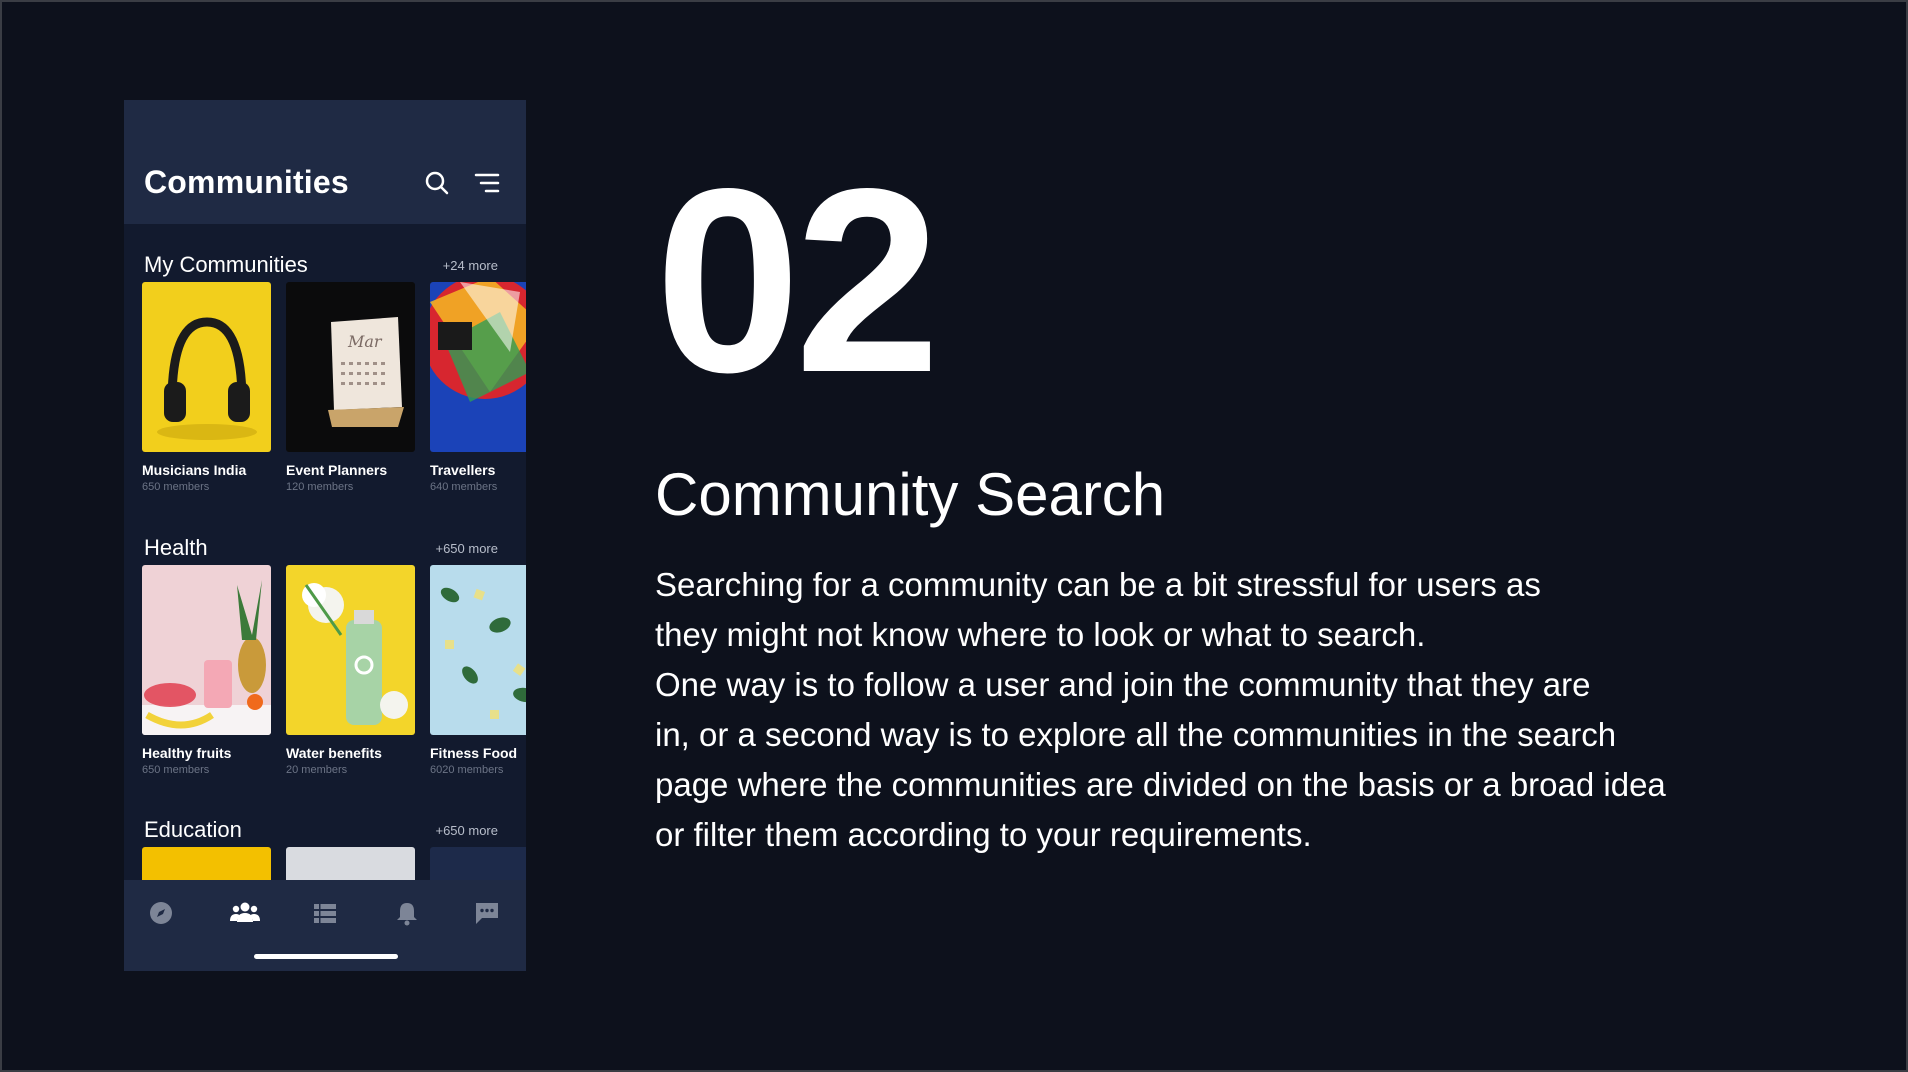  What do you see at coordinates (206, 367) in the screenshot?
I see `headphones-image` at bounding box center [206, 367].